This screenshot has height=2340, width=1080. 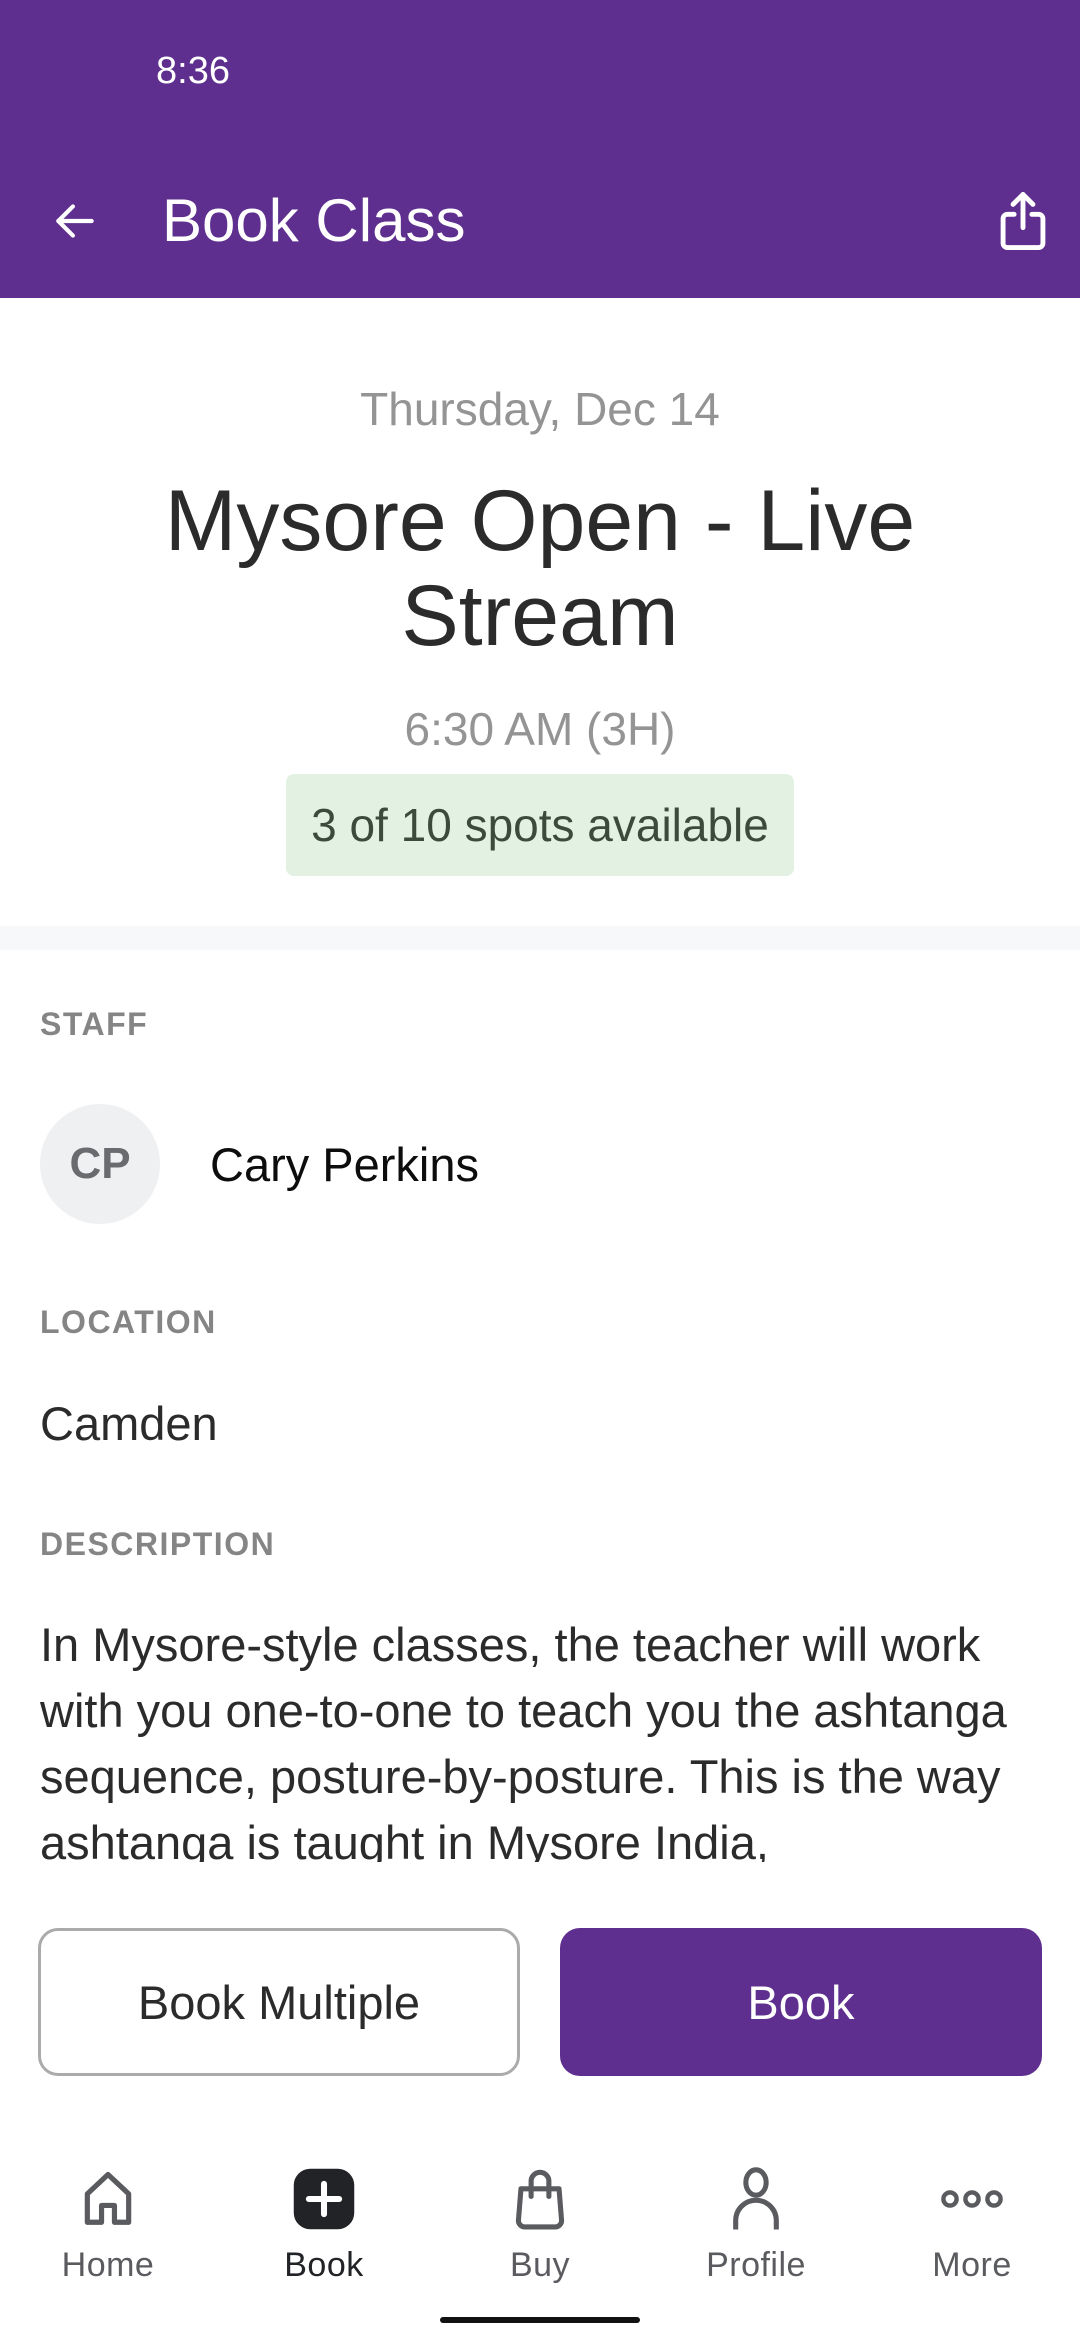 I want to click on home-indicator, so click(x=540, y=2320).